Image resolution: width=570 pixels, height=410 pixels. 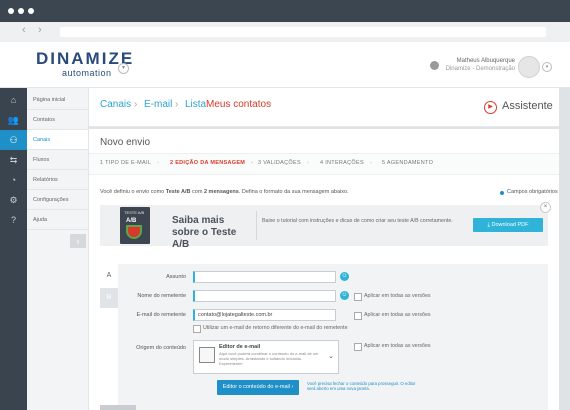 I want to click on channels-icon: ⚇, so click(x=13, y=140).